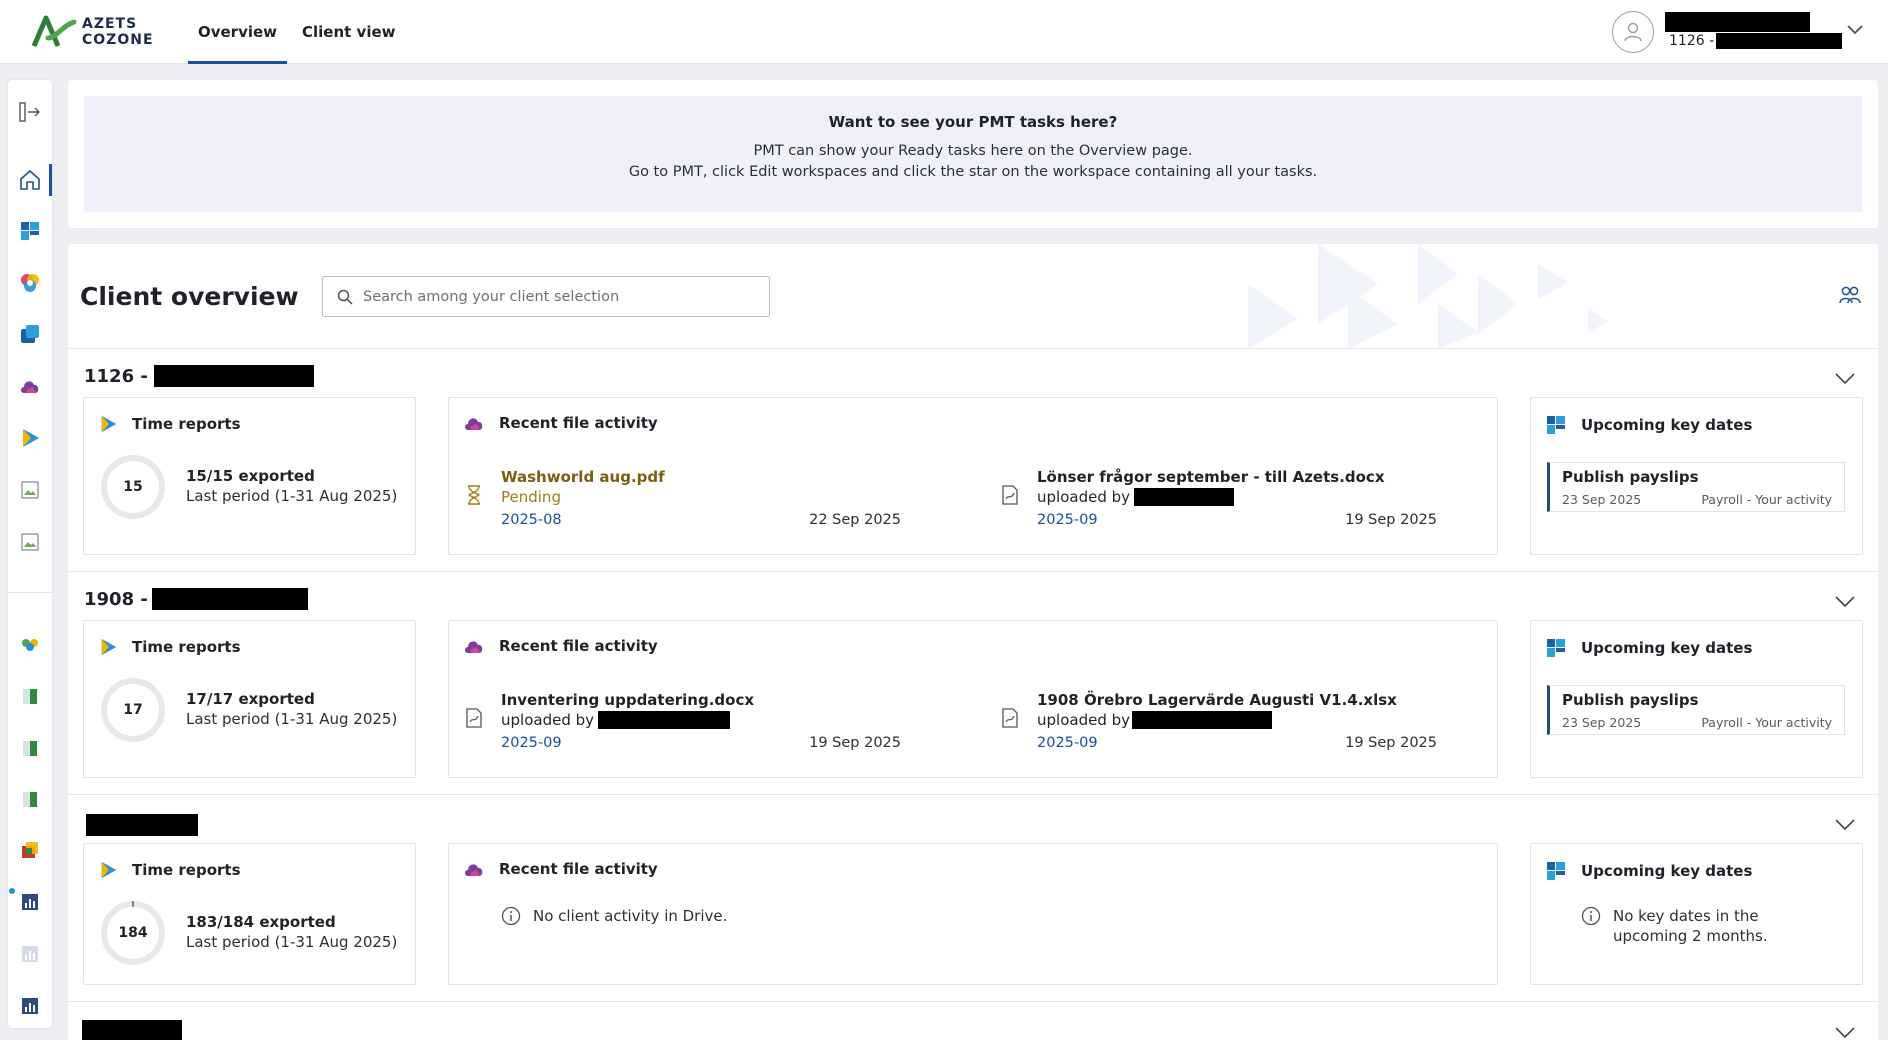 This screenshot has width=1888, height=1040. I want to click on file-status-text: Pending, so click(531, 497).